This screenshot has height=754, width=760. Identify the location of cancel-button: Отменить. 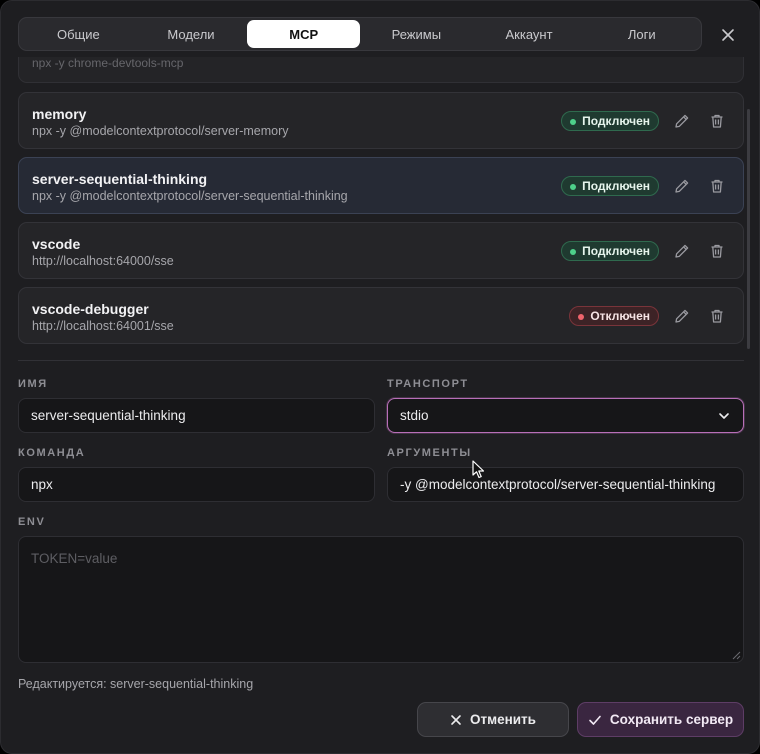
(493, 719).